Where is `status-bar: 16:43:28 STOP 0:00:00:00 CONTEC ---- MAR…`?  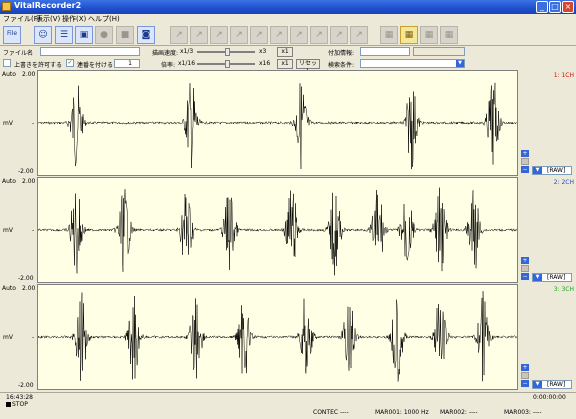 status-bar: 16:43:28 STOP 0:00:00:00 CONTEC ---- MAR… is located at coordinates (288, 405).